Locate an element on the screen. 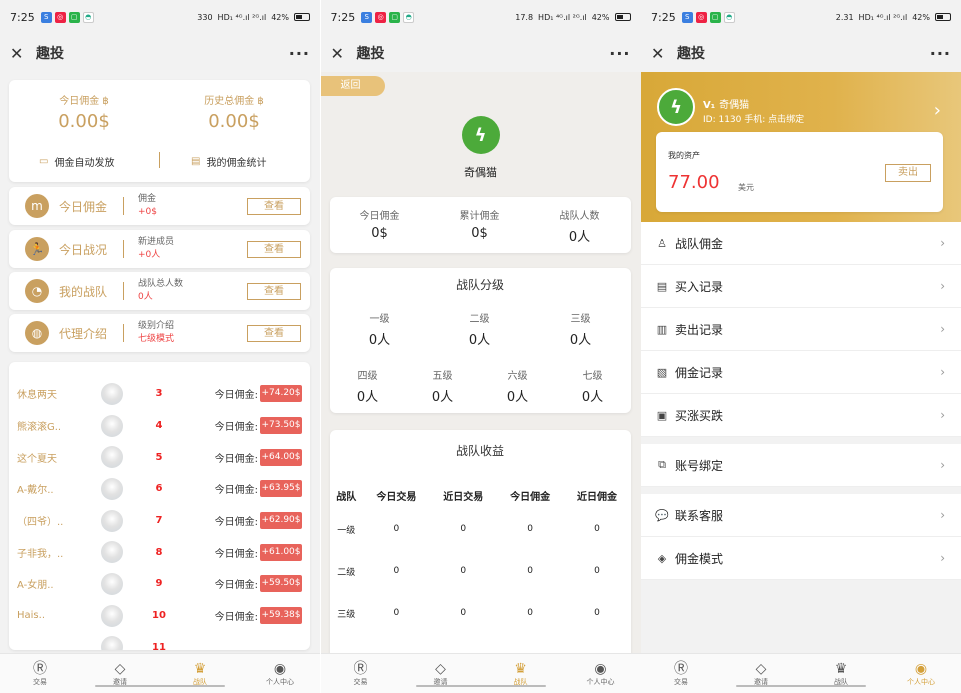 The image size is (961, 693). list-item: A-女朋.. 9 今日佣金: +59.50$ is located at coordinates (159, 584).